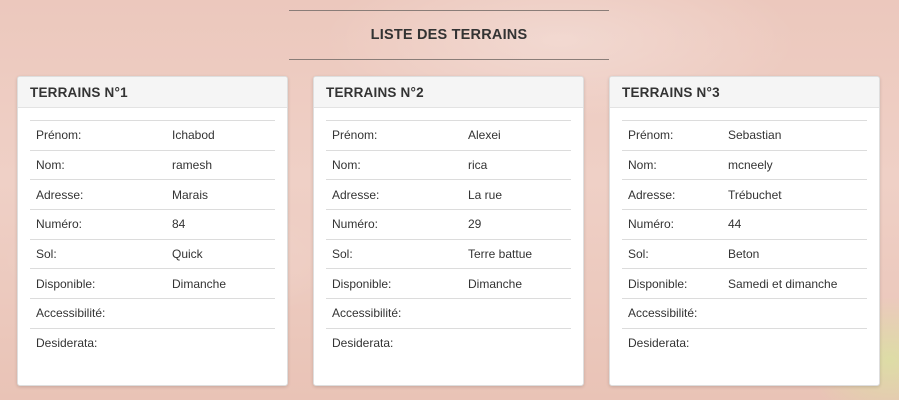 This screenshot has height=400, width=899. Describe the element at coordinates (794, 253) in the screenshot. I see `value-sol: Beton` at that location.